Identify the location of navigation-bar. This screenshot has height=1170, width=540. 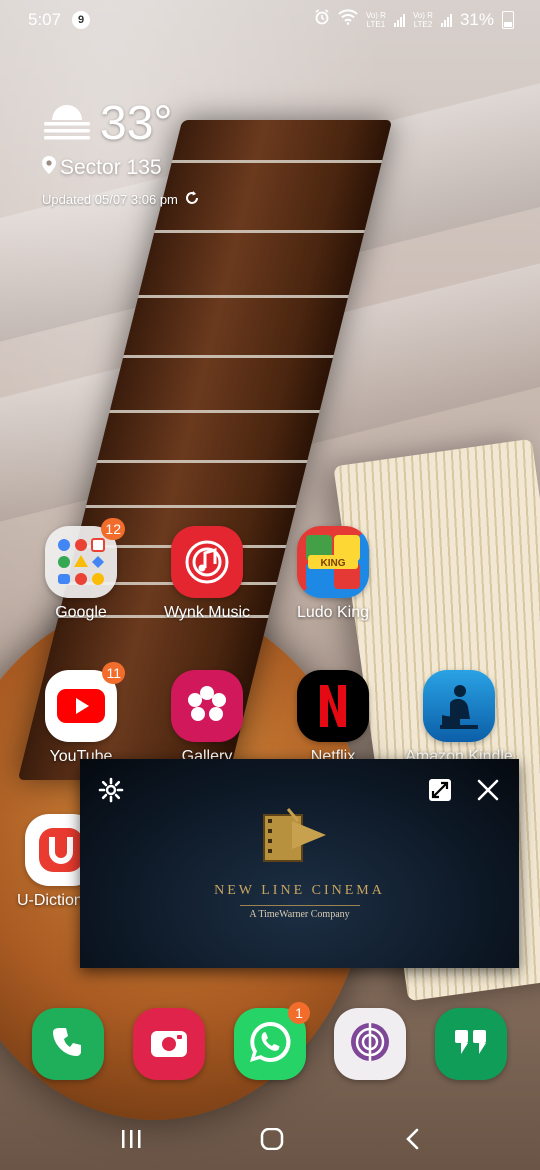
(270, 1139).